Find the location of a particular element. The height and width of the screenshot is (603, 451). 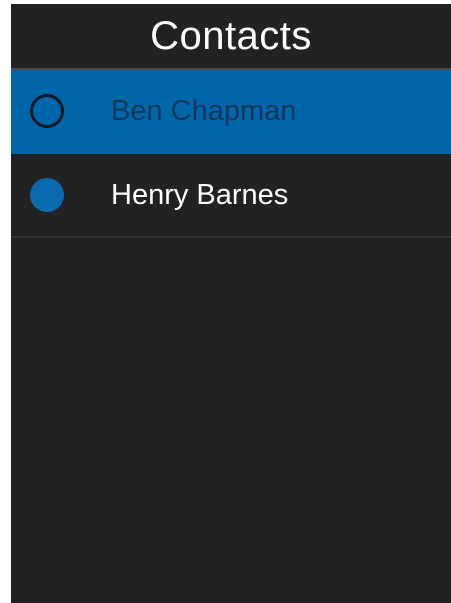

contact-row-henry-barnes: Henry Barnes is located at coordinates (231, 196).